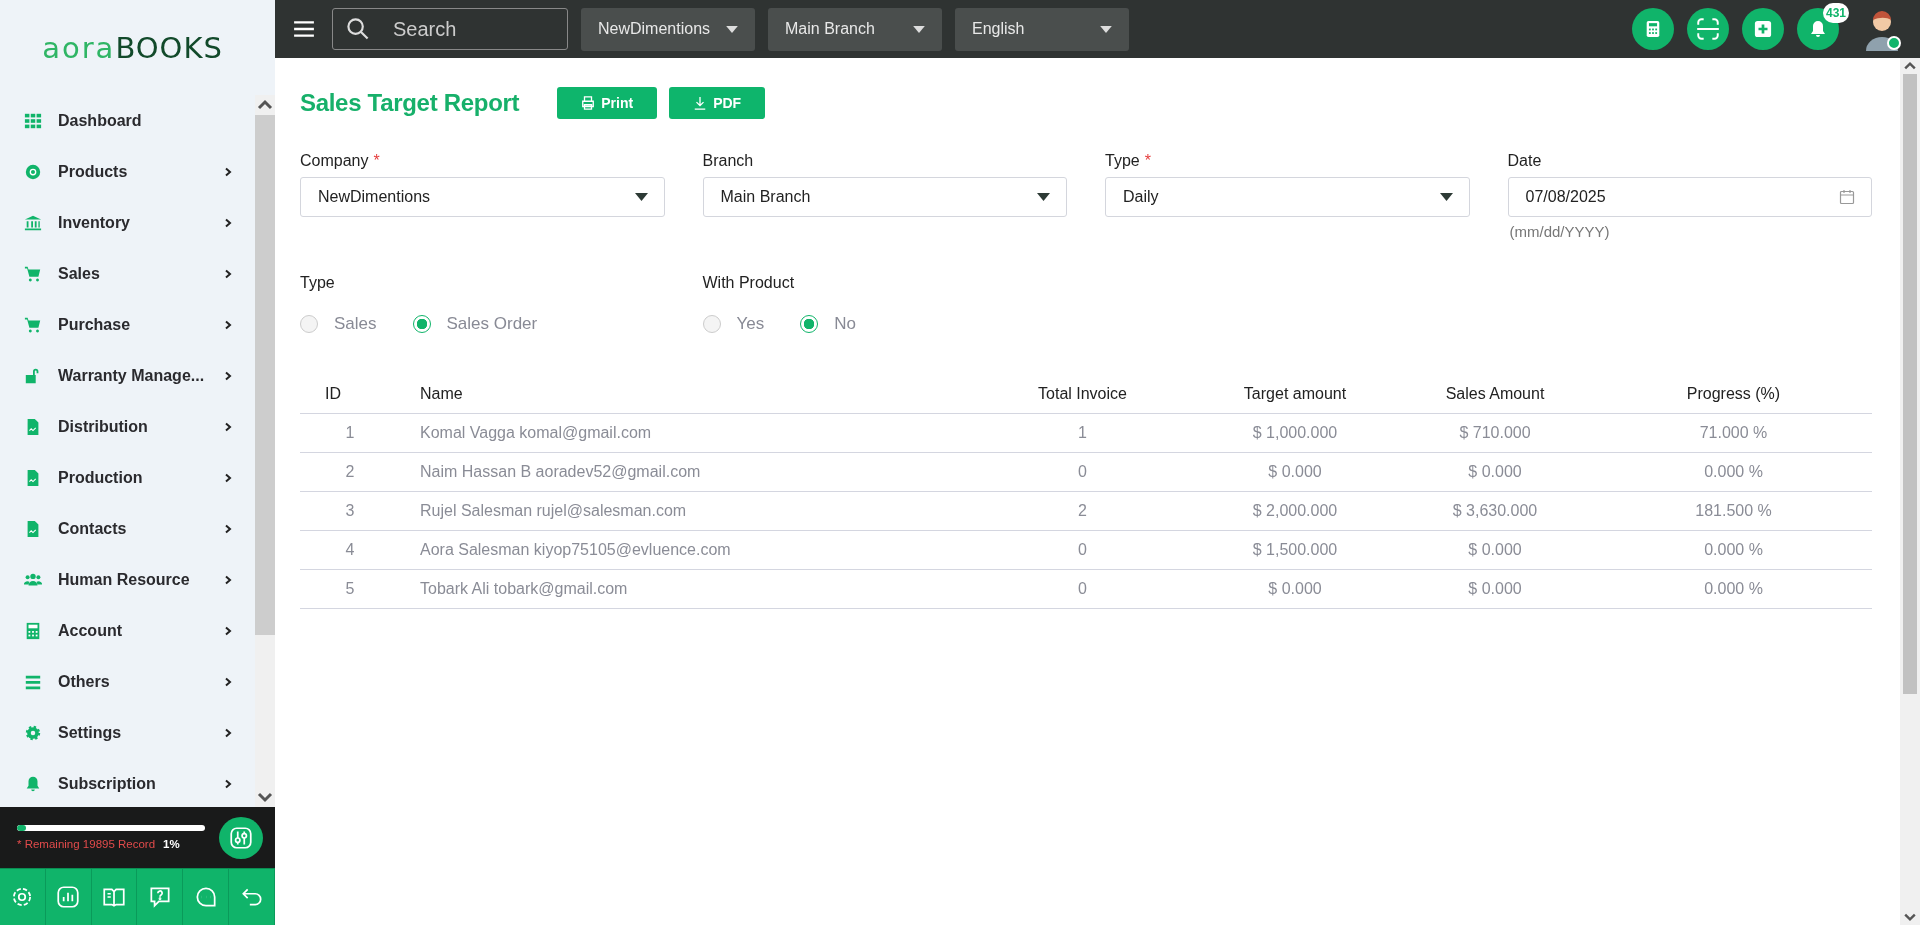 The height and width of the screenshot is (925, 1920). I want to click on column-header: Name, so click(685, 394).